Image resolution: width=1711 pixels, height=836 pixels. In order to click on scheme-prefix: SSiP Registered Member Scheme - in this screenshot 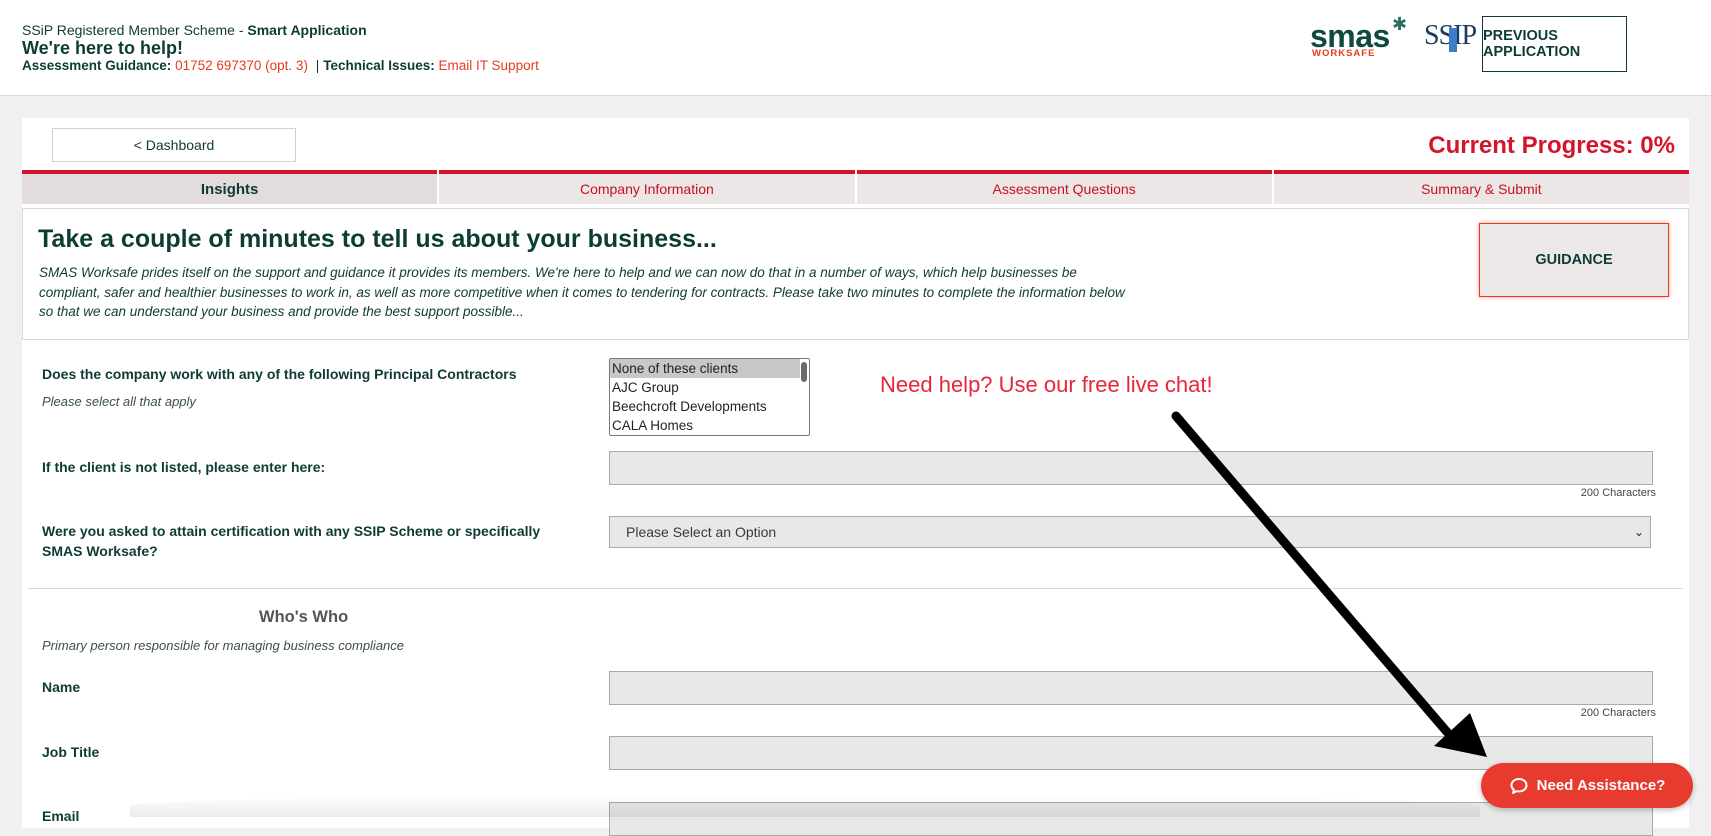, I will do `click(135, 30)`.